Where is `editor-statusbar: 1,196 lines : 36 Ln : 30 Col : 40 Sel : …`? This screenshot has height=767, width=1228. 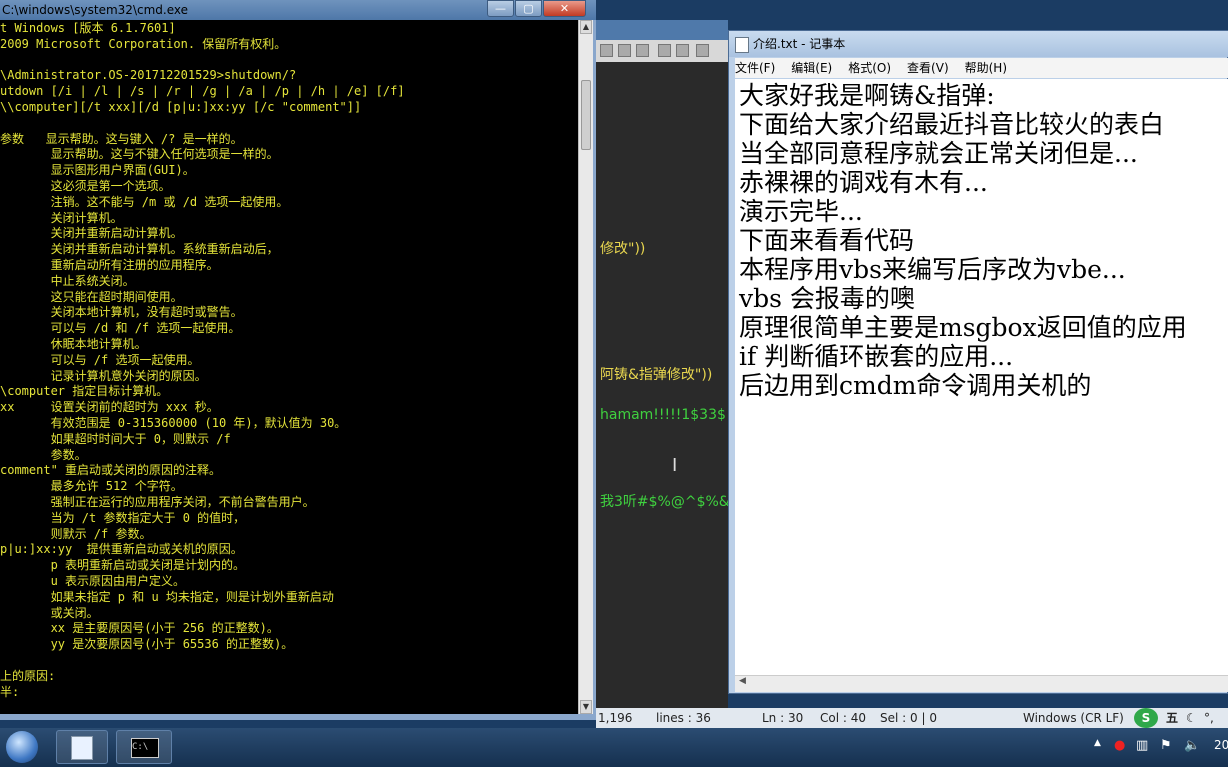
editor-statusbar: 1,196 lines : 36 Ln : 30 Col : 40 Sel : … is located at coordinates (912, 718).